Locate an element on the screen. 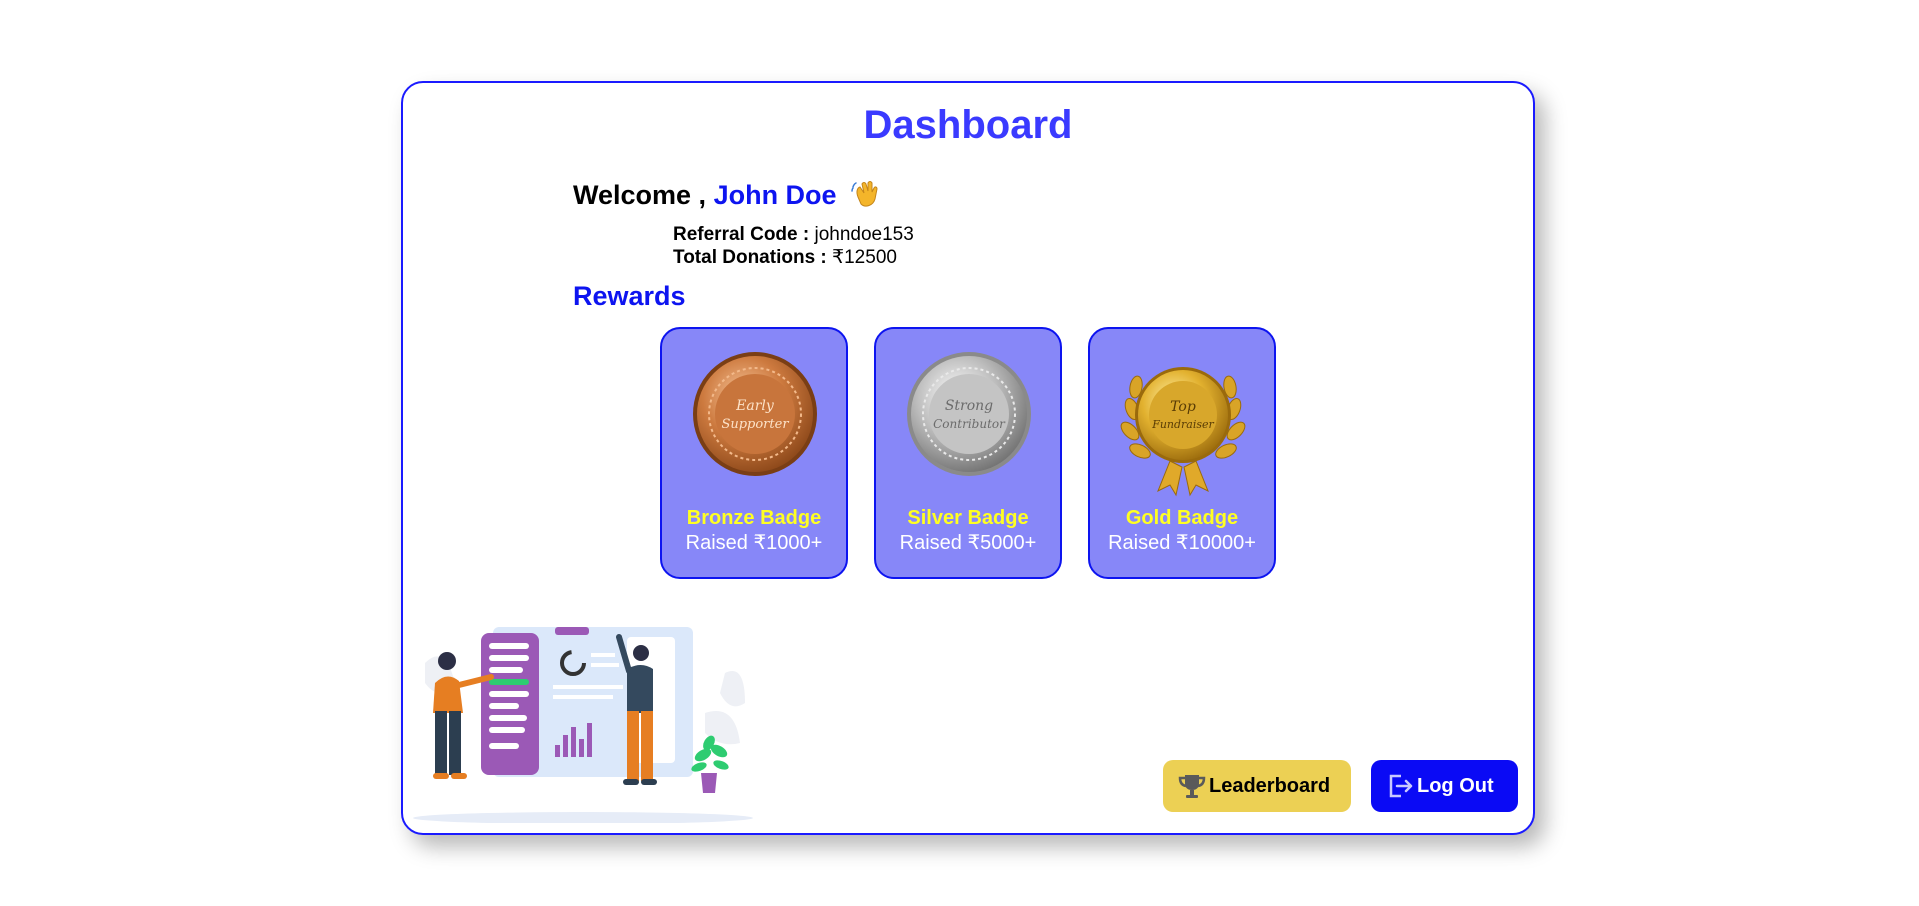 The width and height of the screenshot is (1919, 906). gold-medal-icon: Top Fundraiser is located at coordinates (1183, 432).